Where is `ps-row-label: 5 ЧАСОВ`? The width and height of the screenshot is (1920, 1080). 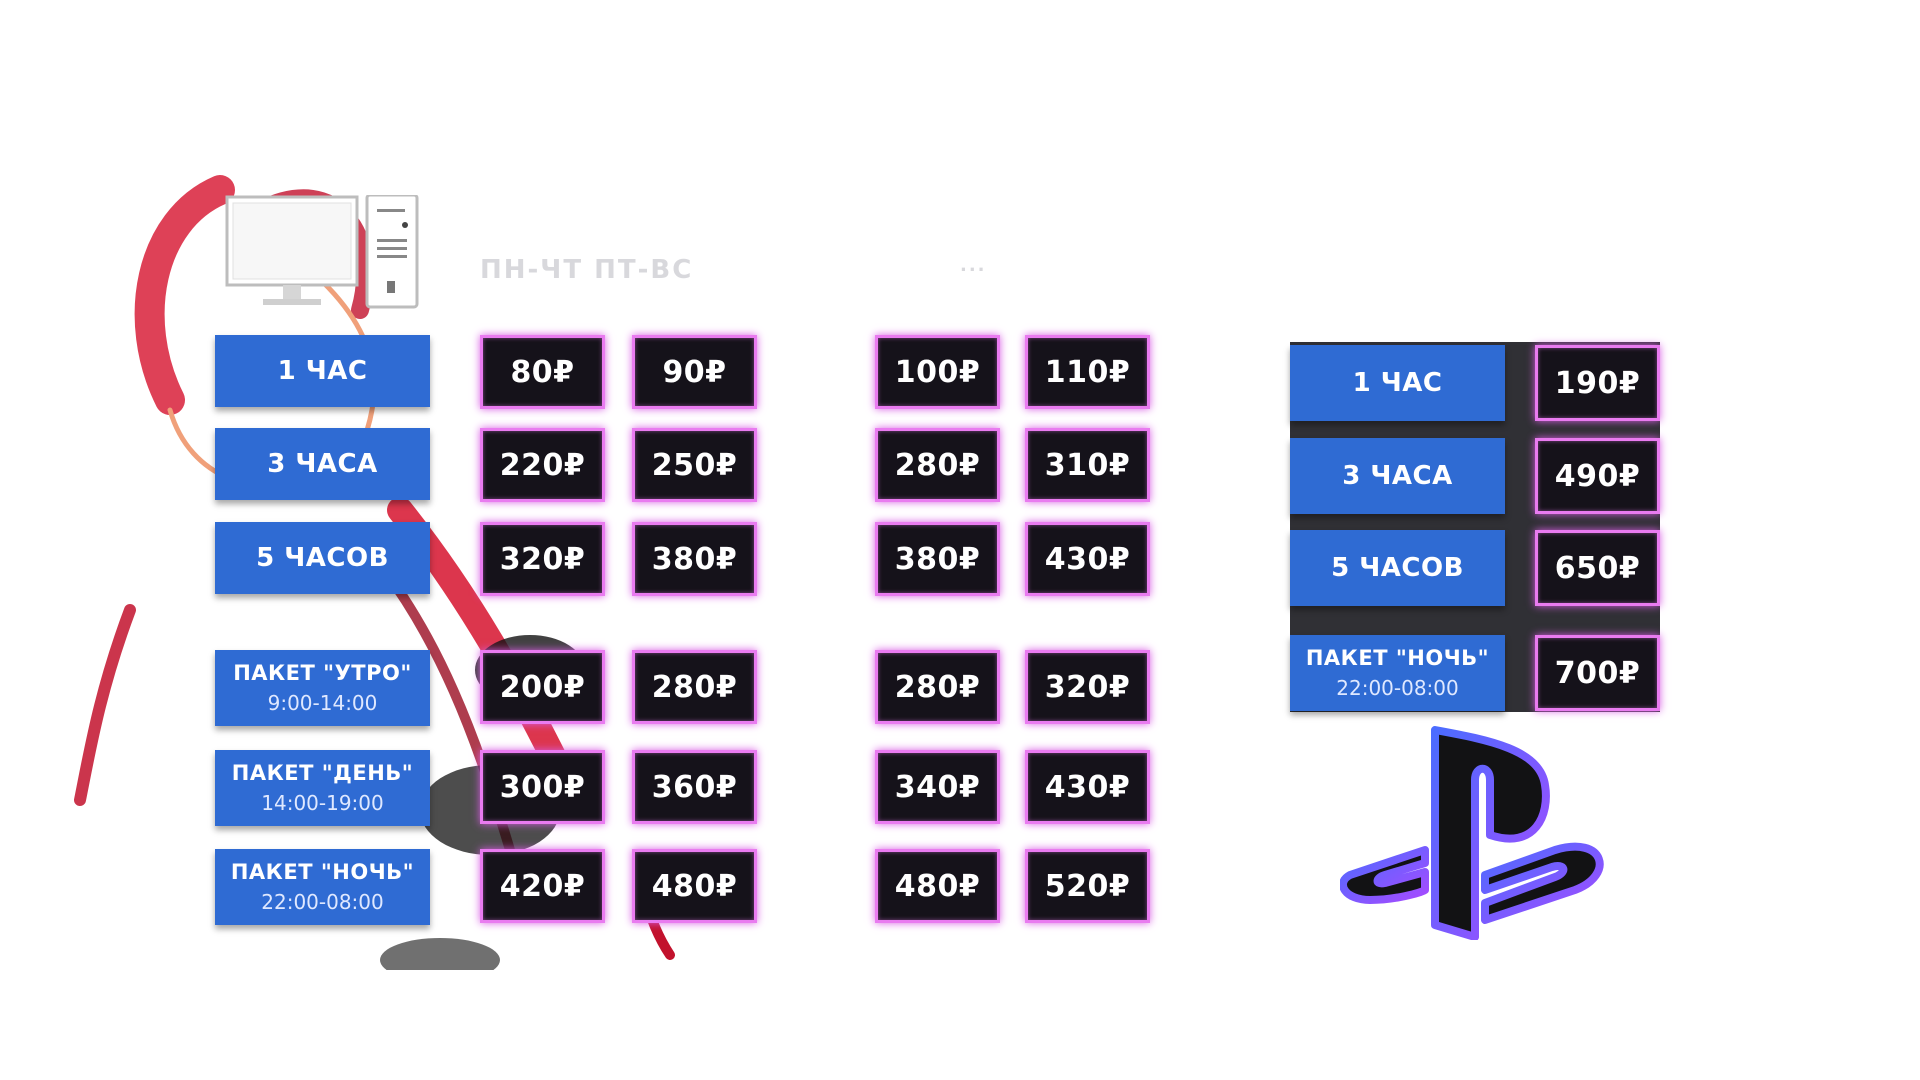
ps-row-label: 5 ЧАСОВ is located at coordinates (1397, 568).